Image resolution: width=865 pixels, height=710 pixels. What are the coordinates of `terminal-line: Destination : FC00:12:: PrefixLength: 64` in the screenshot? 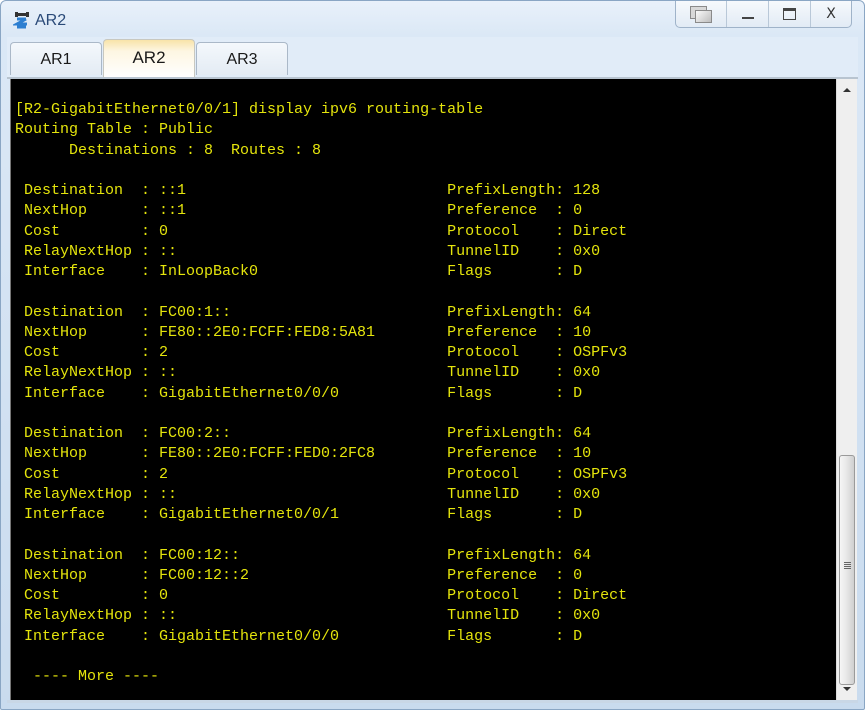 It's located at (308, 555).